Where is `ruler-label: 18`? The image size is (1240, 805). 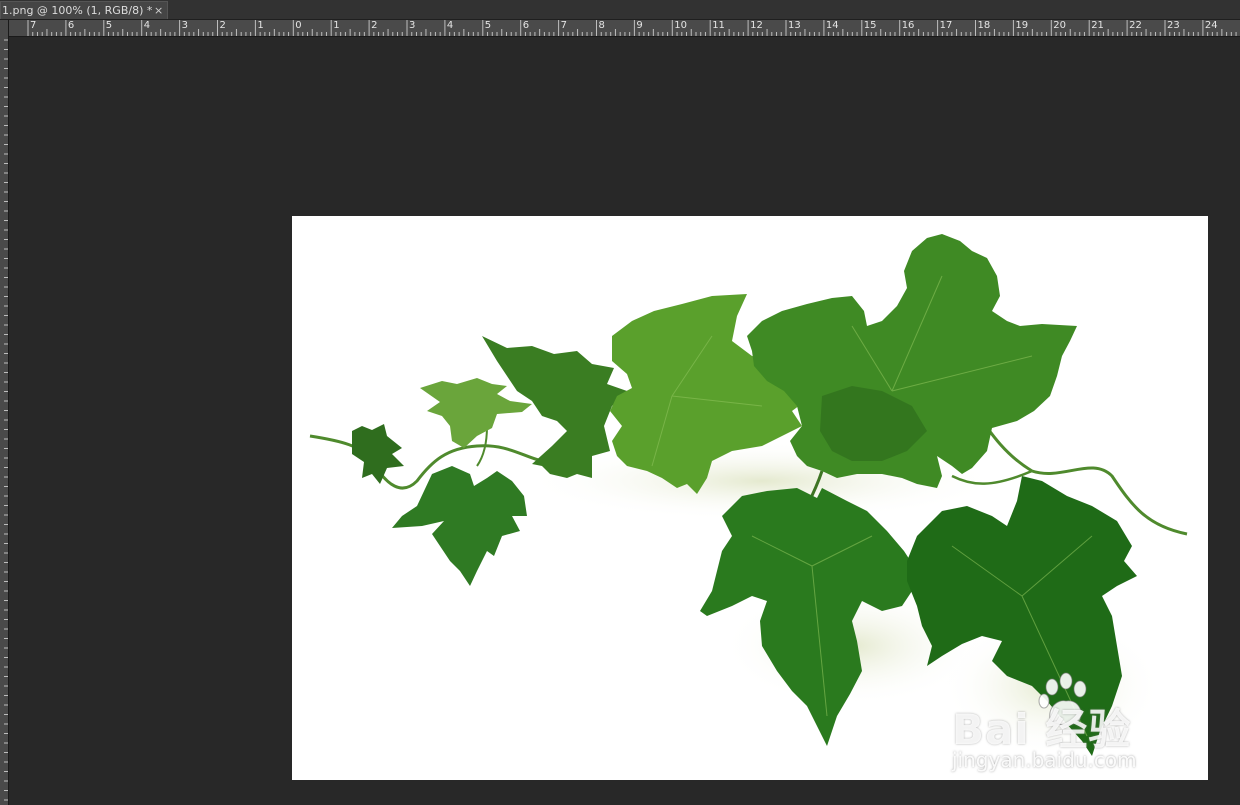 ruler-label: 18 is located at coordinates (984, 25).